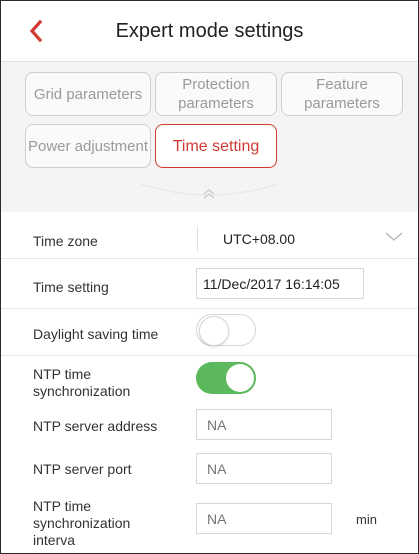  I want to click on ntp-server-address-input, so click(264, 424).